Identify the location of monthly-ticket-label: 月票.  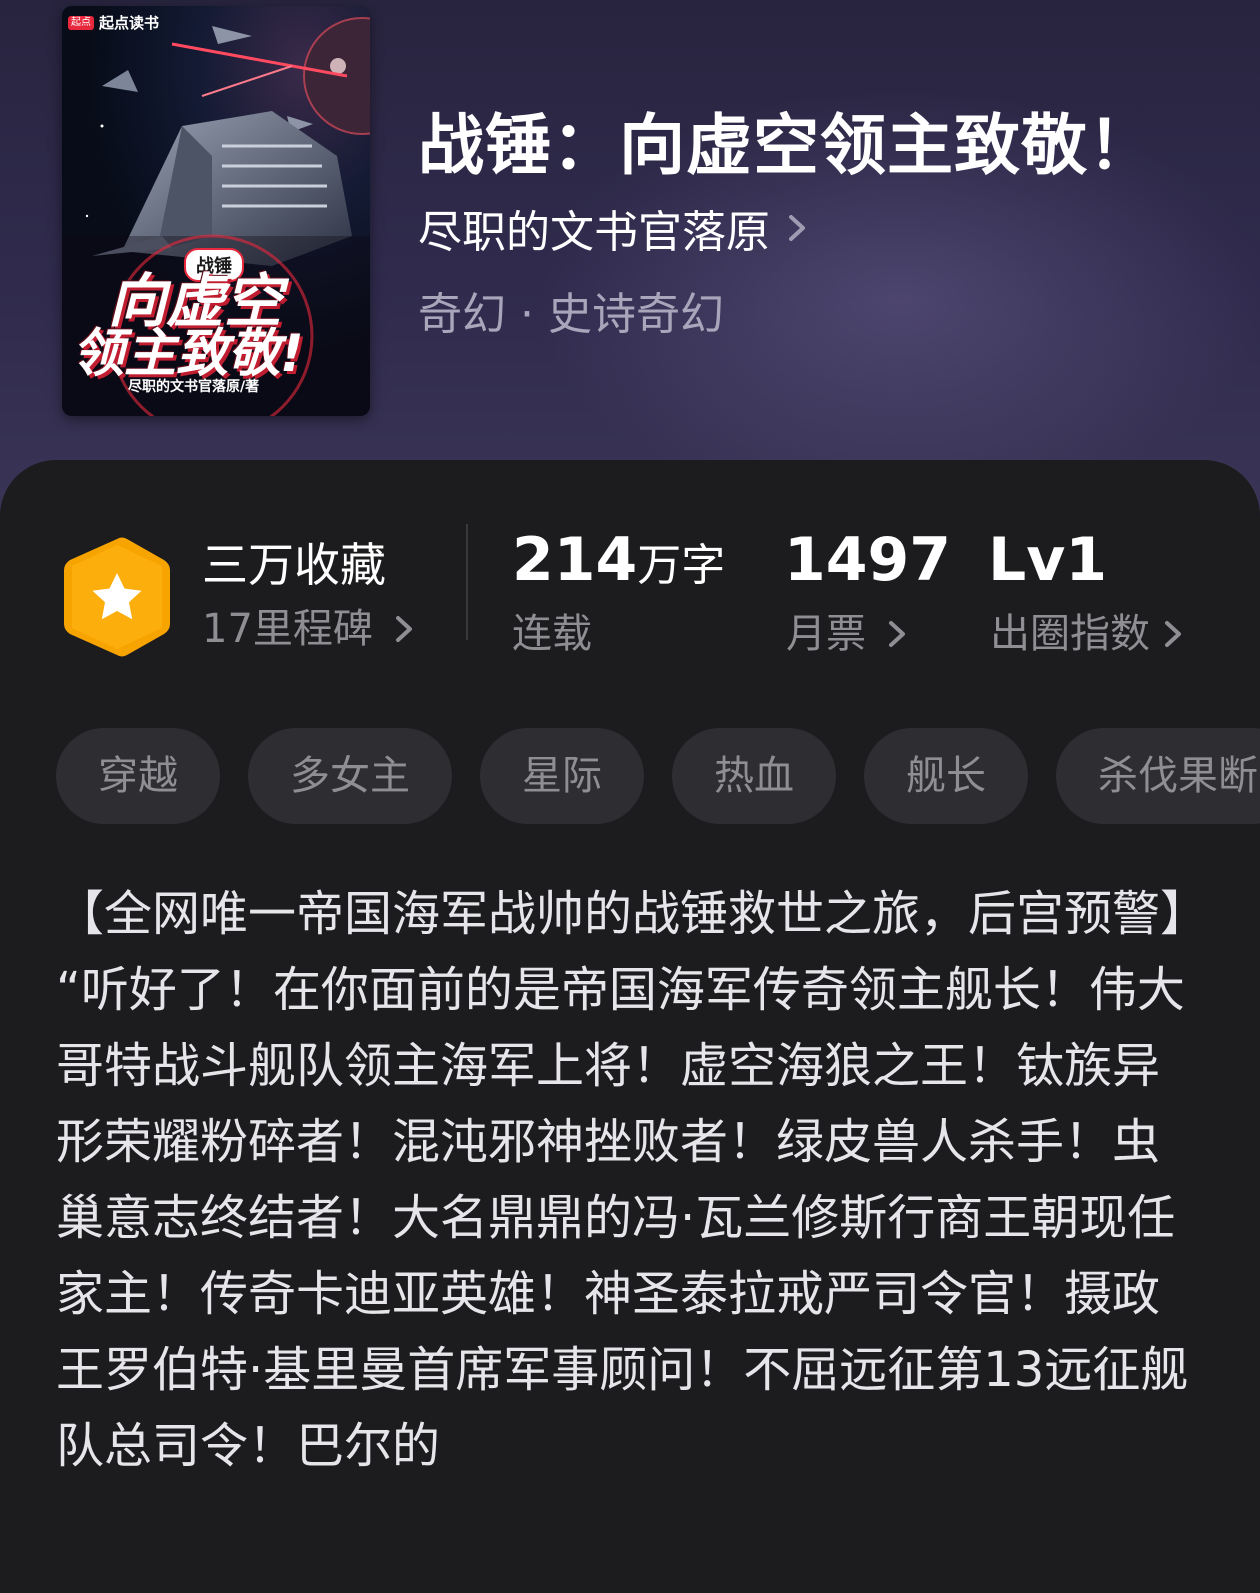
(826, 634).